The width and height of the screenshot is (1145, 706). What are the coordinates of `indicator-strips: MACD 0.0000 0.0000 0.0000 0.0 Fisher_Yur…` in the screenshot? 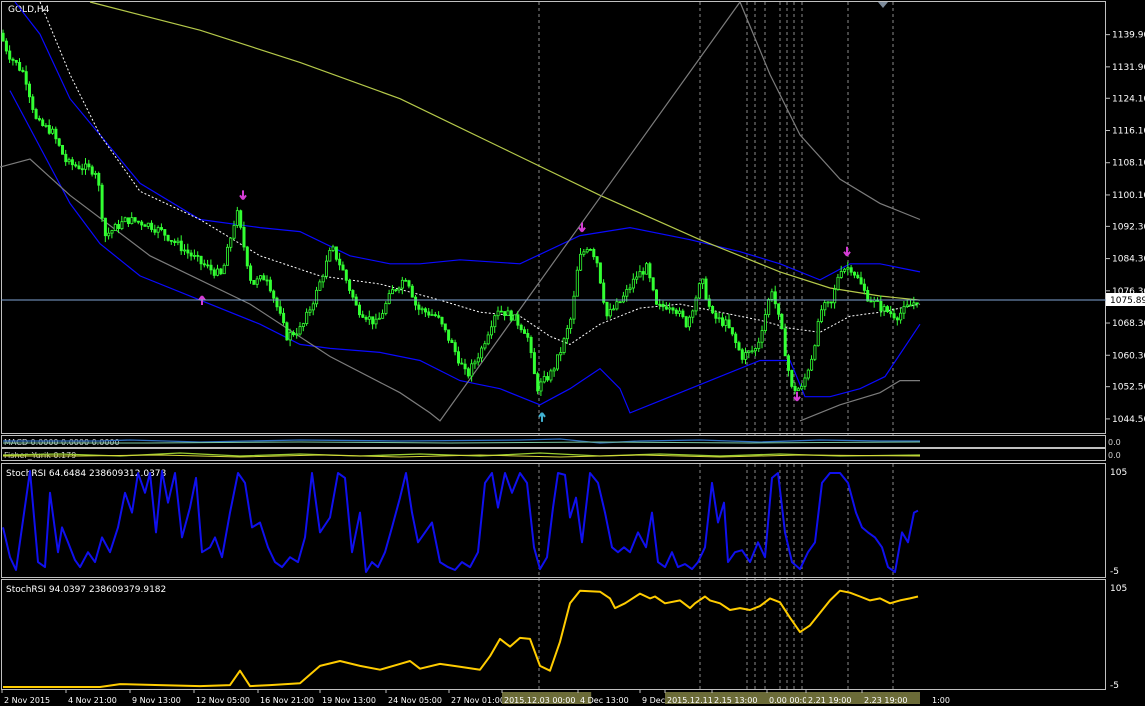 It's located at (561, 448).